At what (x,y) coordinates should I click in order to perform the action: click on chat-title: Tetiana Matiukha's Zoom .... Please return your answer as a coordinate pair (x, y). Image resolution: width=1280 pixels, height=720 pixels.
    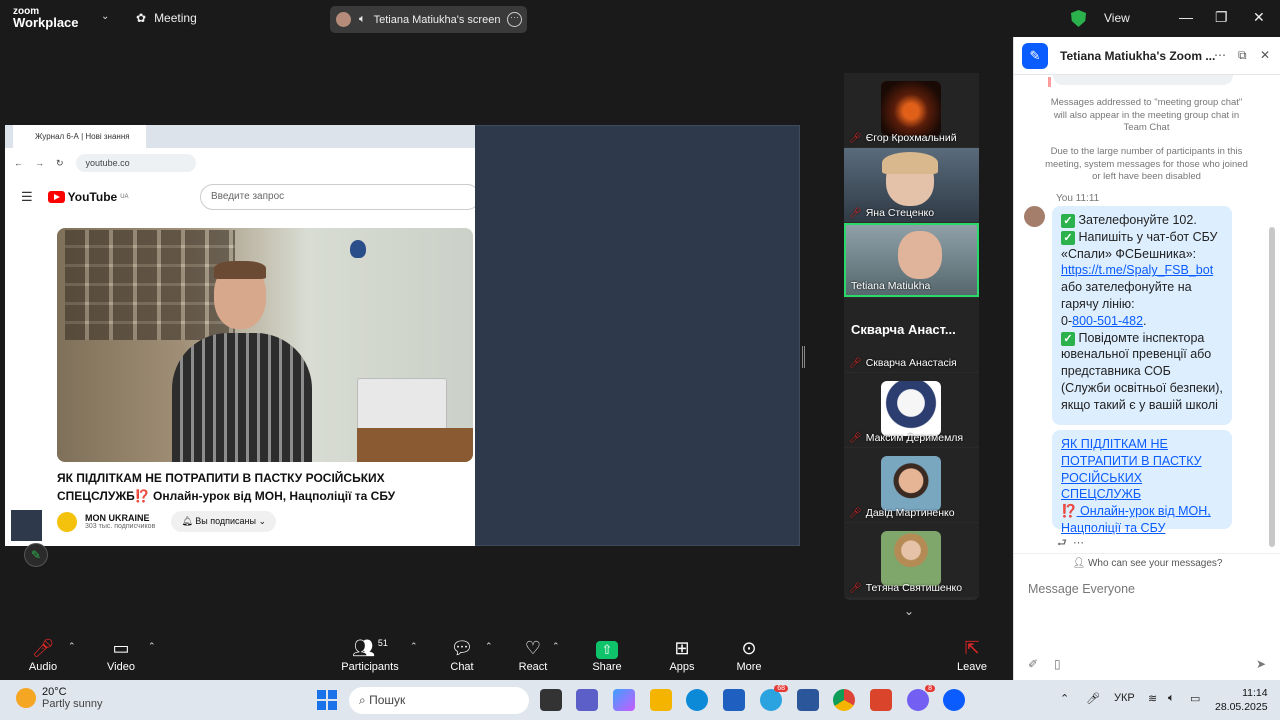
    Looking at the image, I should click on (1138, 55).